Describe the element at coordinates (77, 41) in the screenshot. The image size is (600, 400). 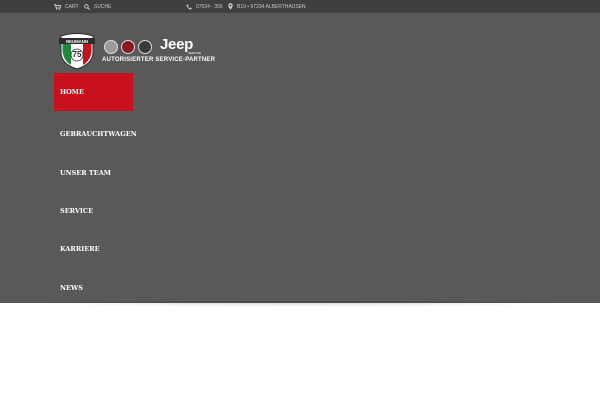
I see `dealer-name: NEUMANN` at that location.